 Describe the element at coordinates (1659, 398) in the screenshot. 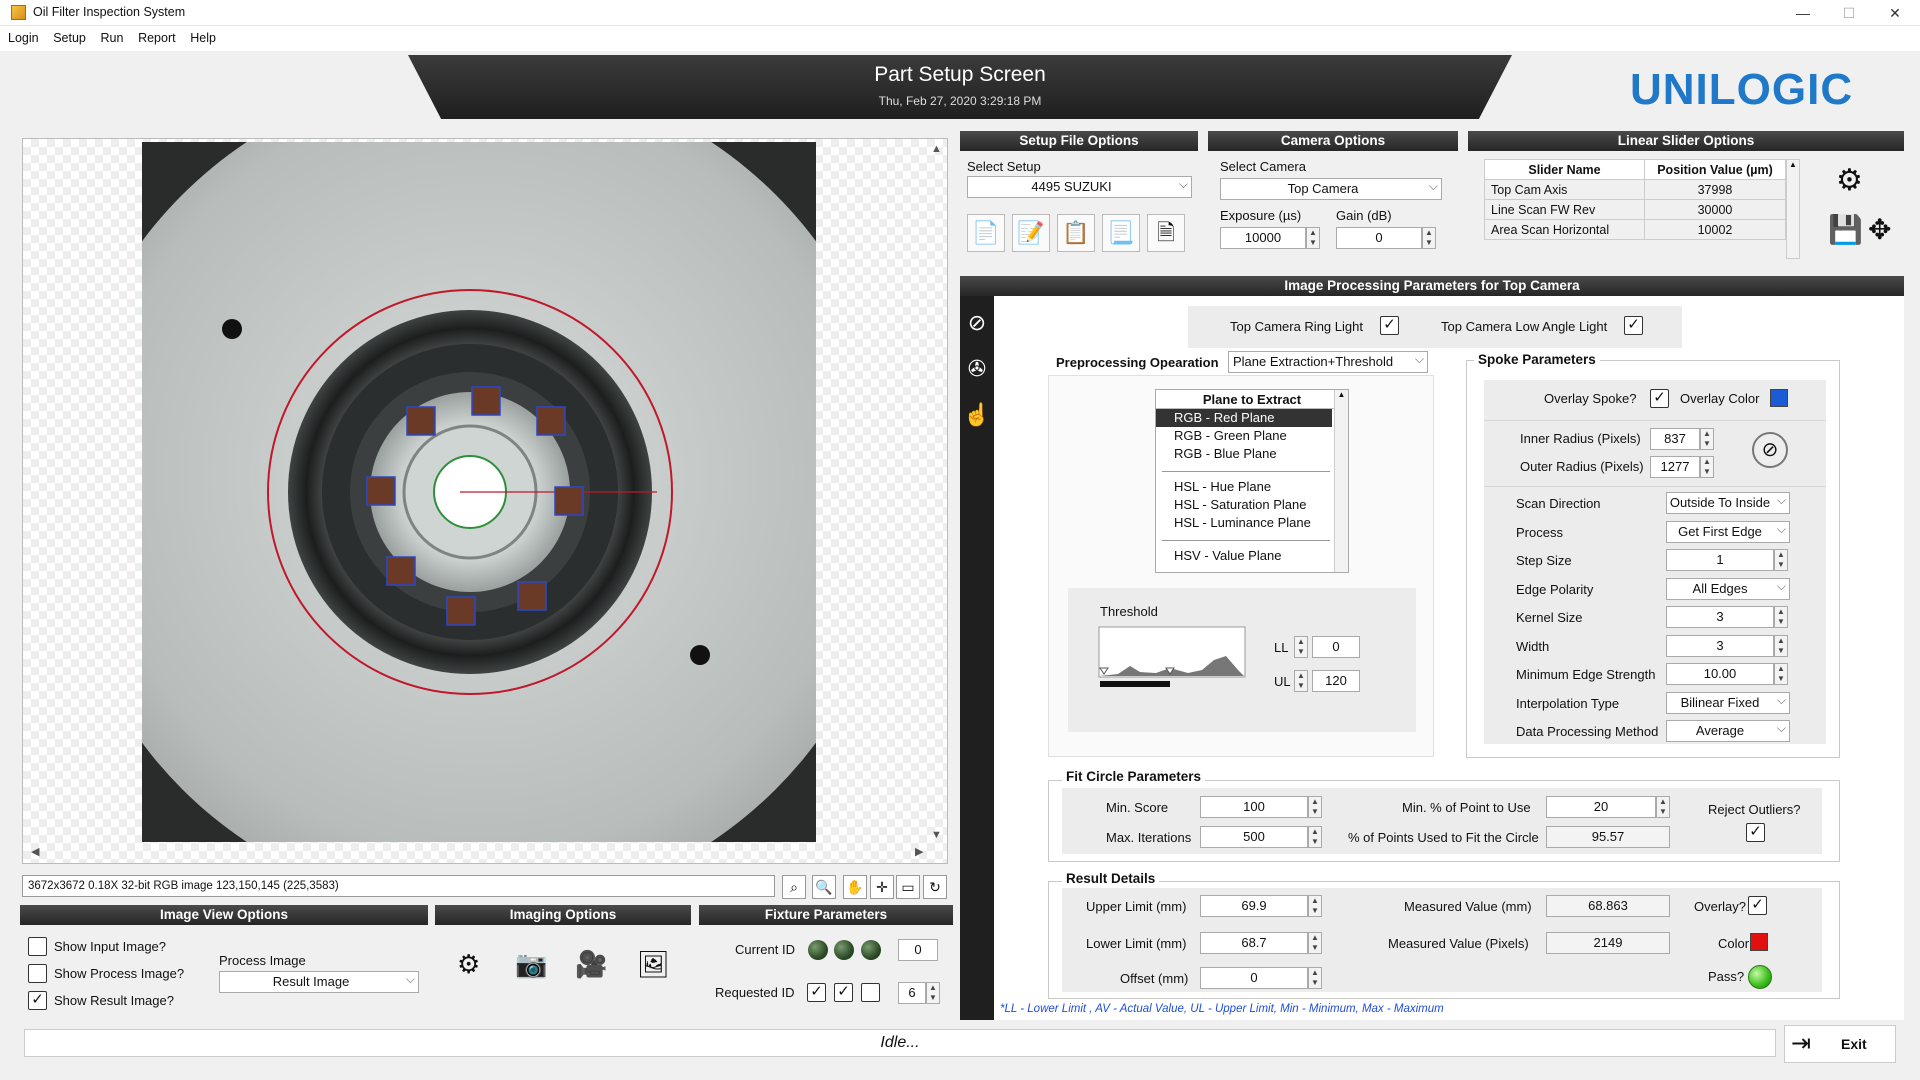

I see `overlay-spoke-checkbox: ✓` at that location.